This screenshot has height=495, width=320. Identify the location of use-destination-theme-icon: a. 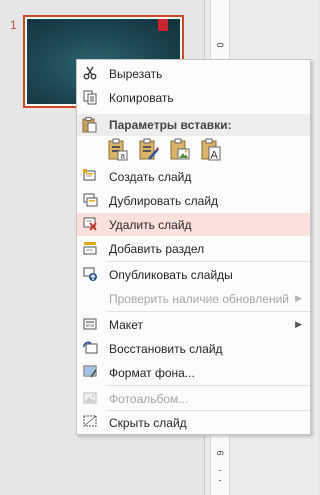
(118, 150).